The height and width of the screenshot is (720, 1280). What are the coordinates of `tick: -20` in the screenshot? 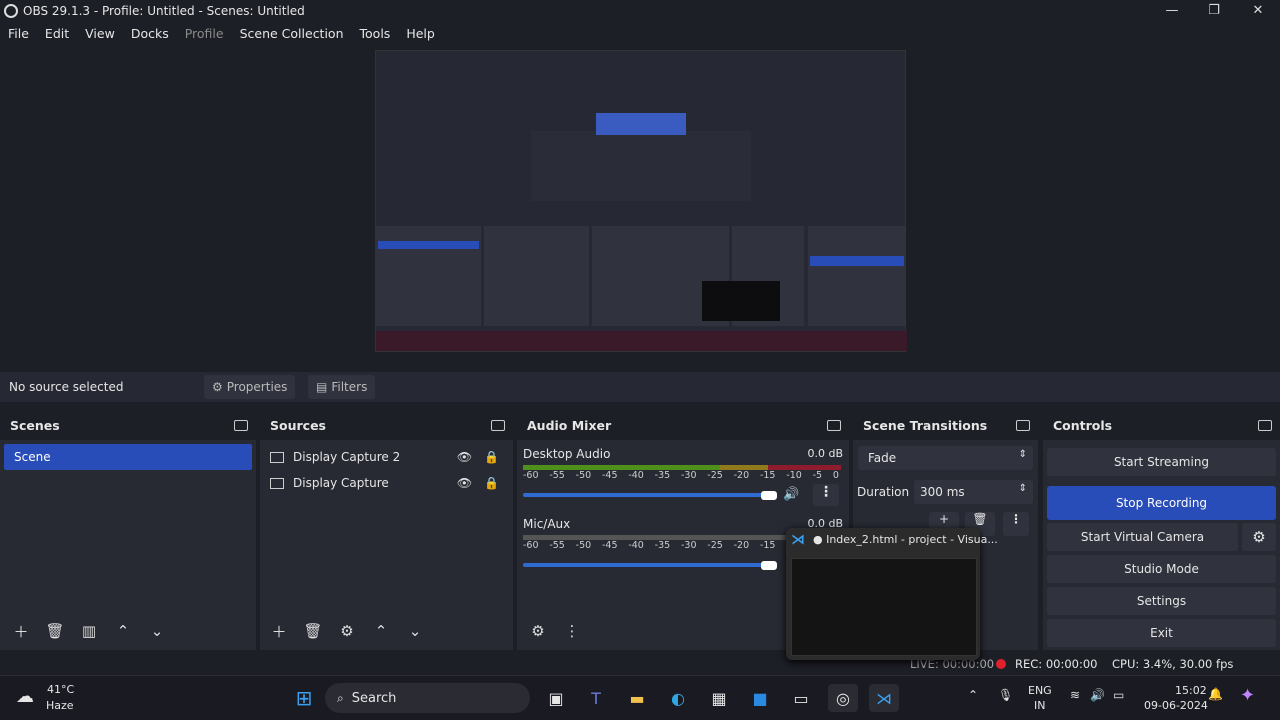 It's located at (741, 475).